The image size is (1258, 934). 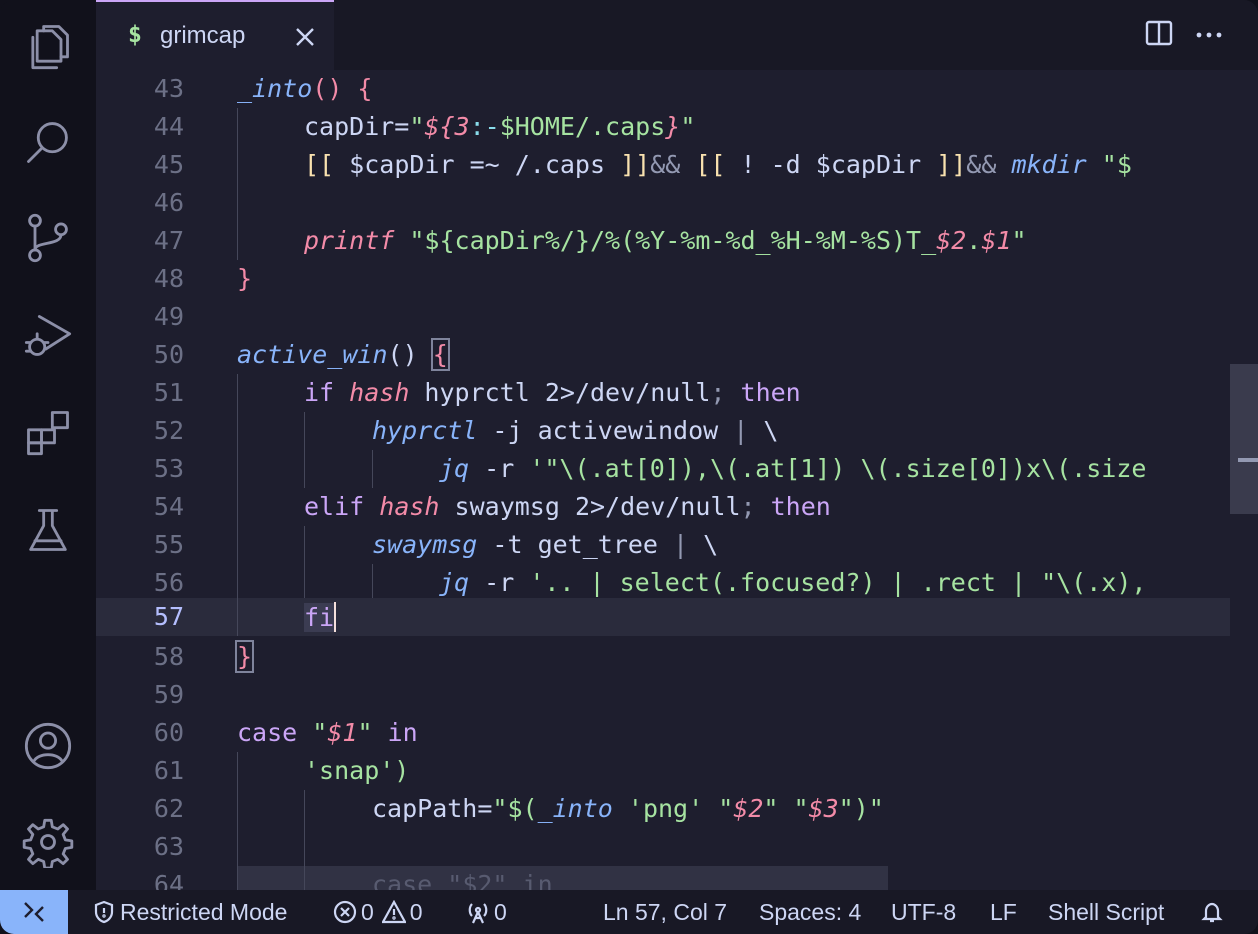 I want to click on encoding-button: UTF-8, so click(x=923, y=912).